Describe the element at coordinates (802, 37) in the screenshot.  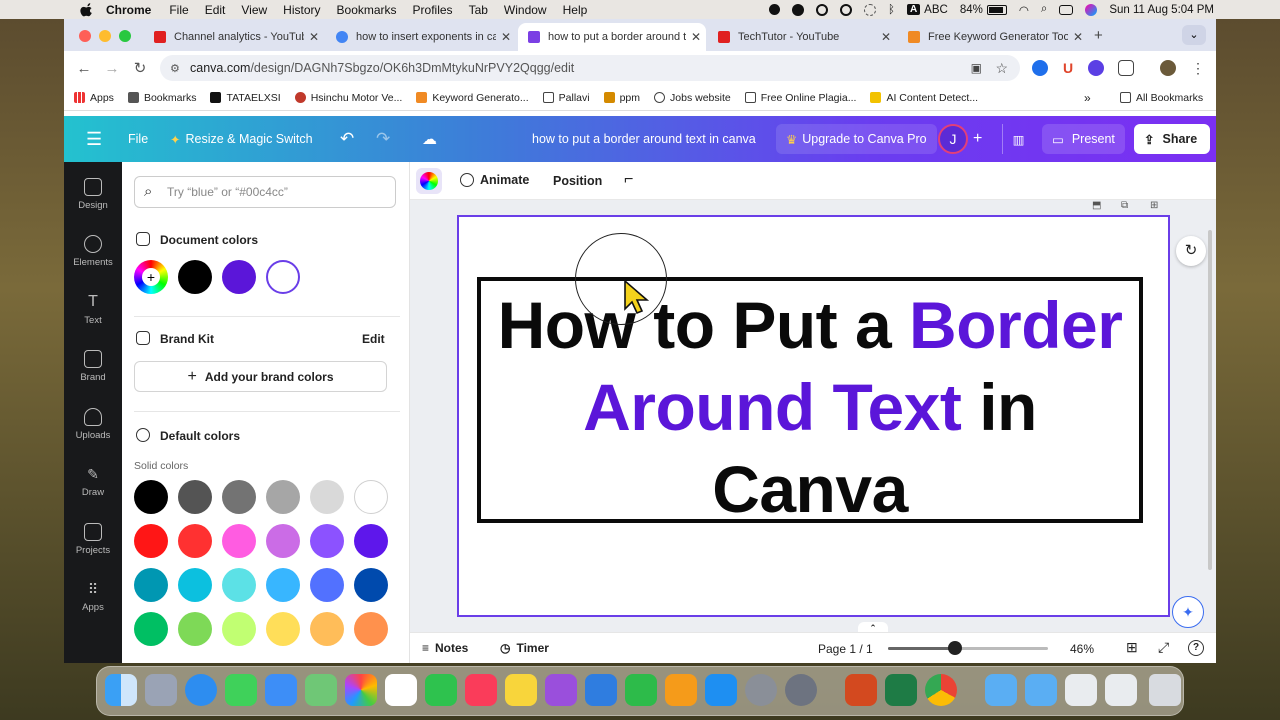
I see `tab-techtutor: TechTutor - YouTube ✕` at that location.